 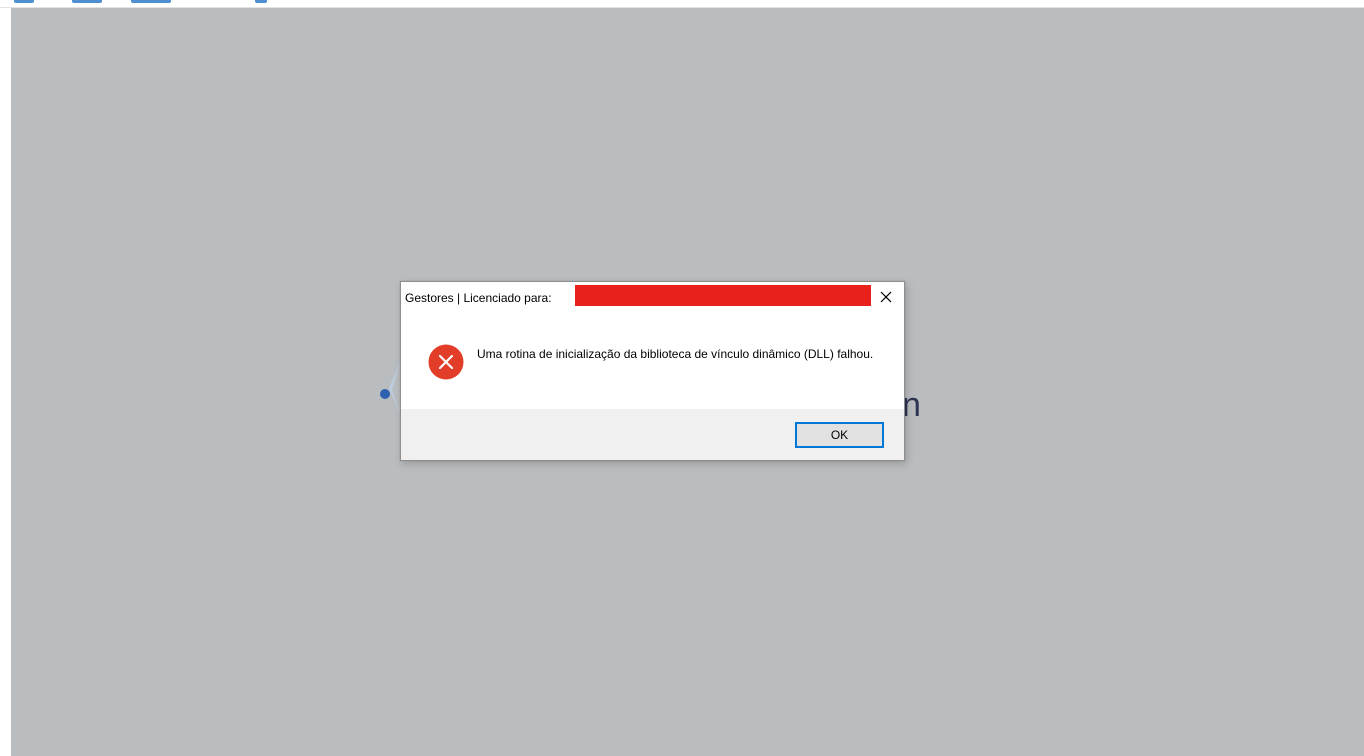 I want to click on dialog-title: Gestores | Licenciado para:, so click(x=478, y=298).